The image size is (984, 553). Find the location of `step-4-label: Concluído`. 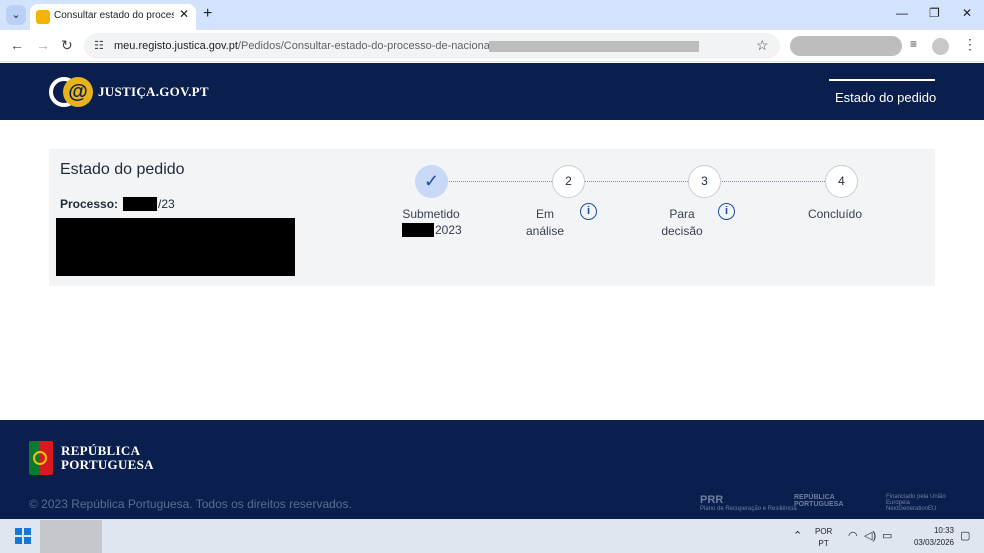

step-4-label: Concluído is located at coordinates (835, 214).